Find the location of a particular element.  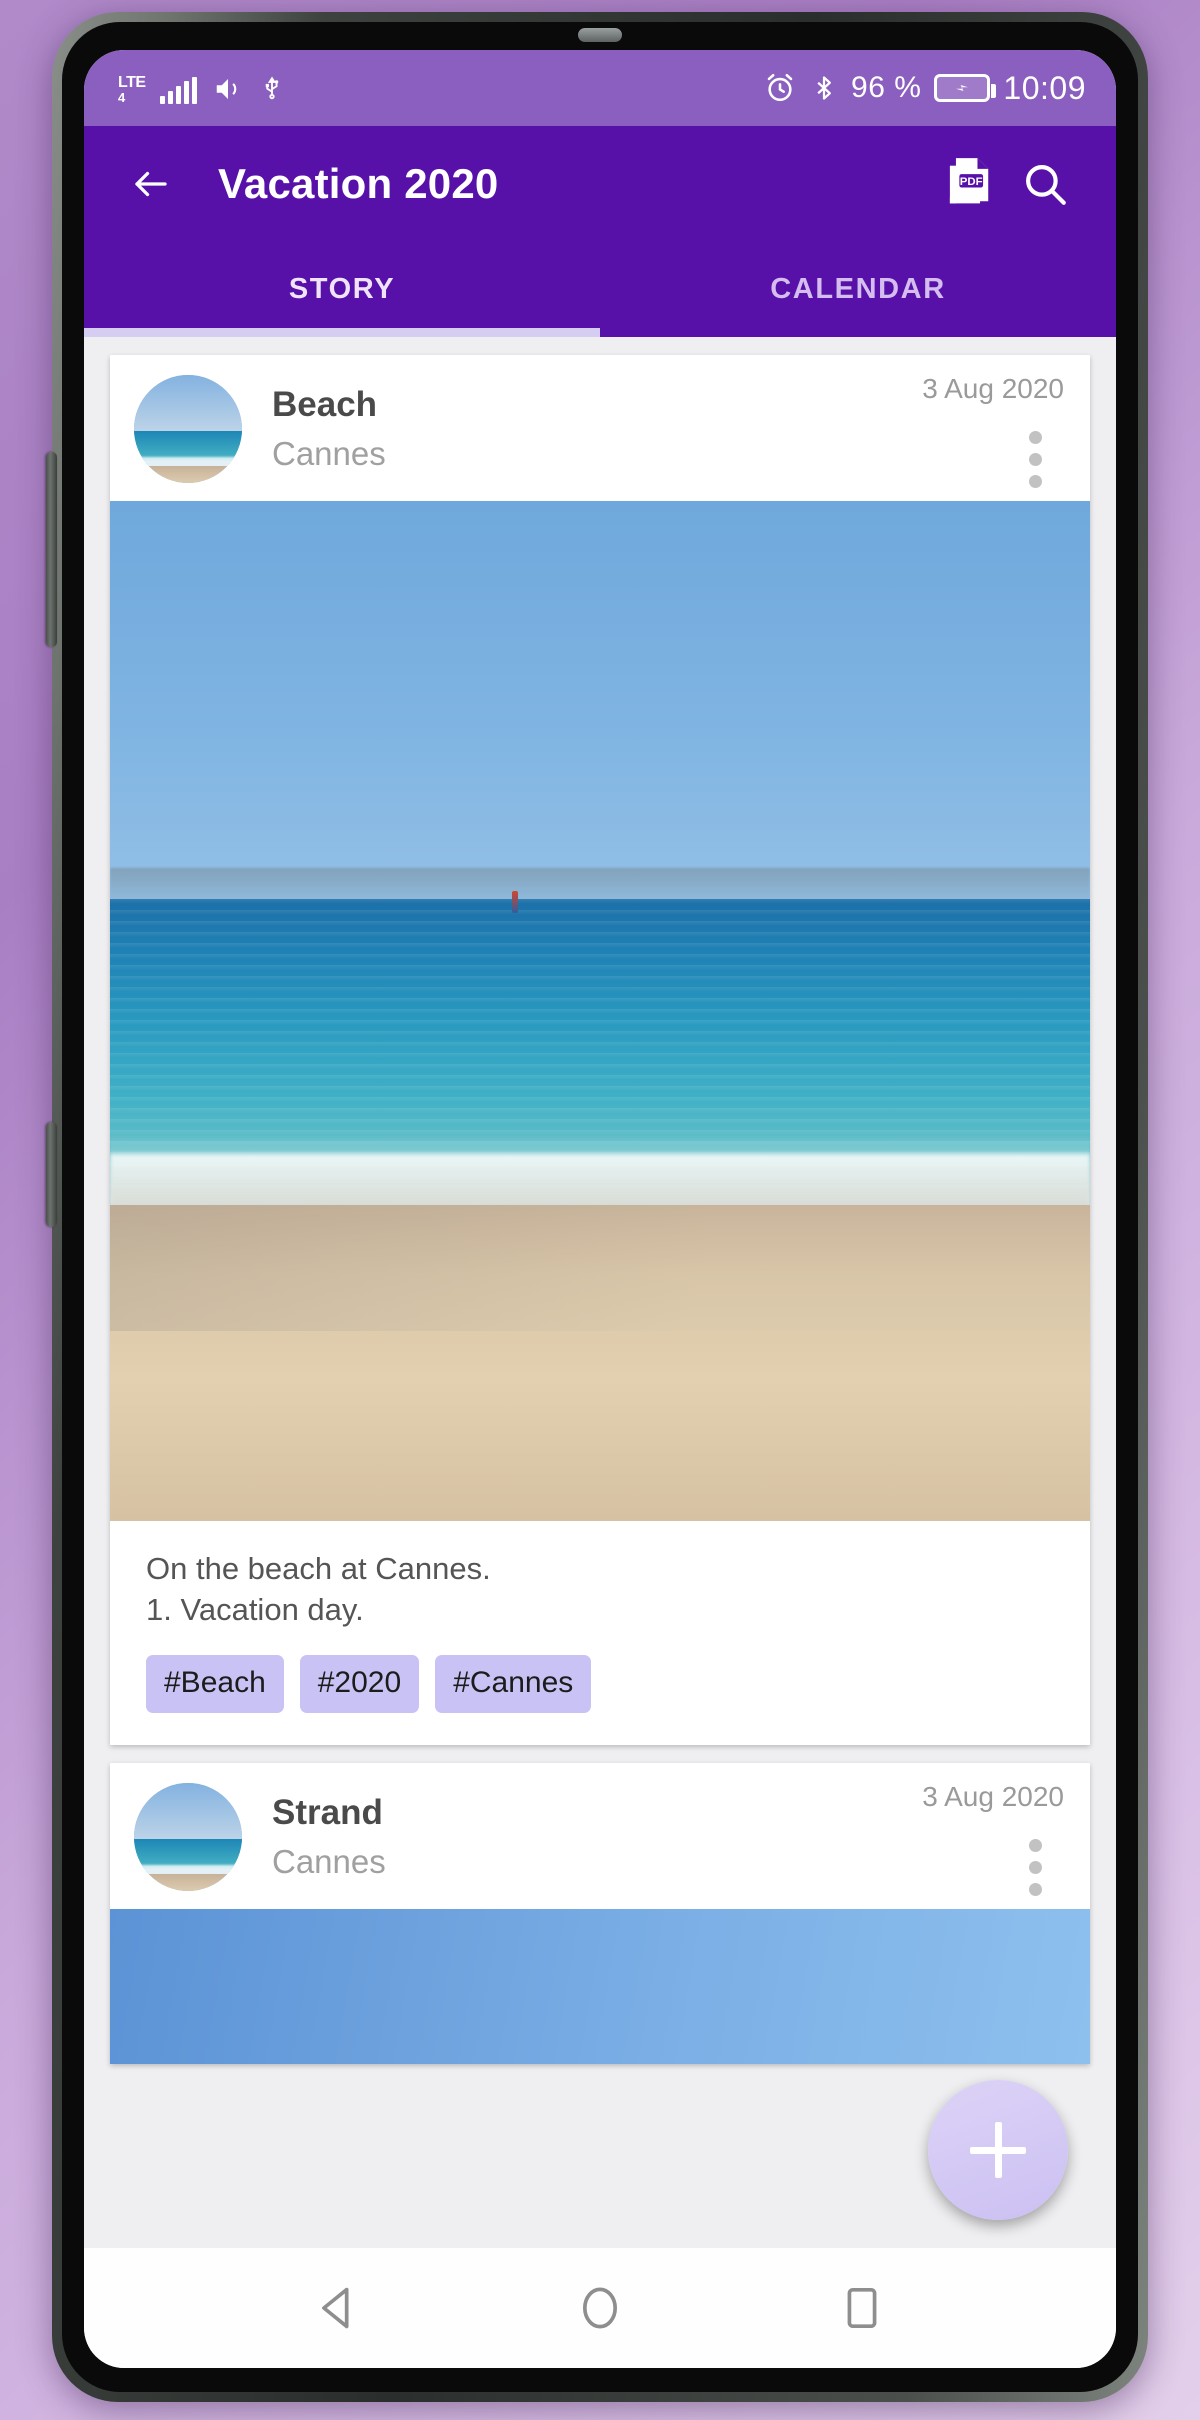

signal-strength-icon is located at coordinates (178, 90).